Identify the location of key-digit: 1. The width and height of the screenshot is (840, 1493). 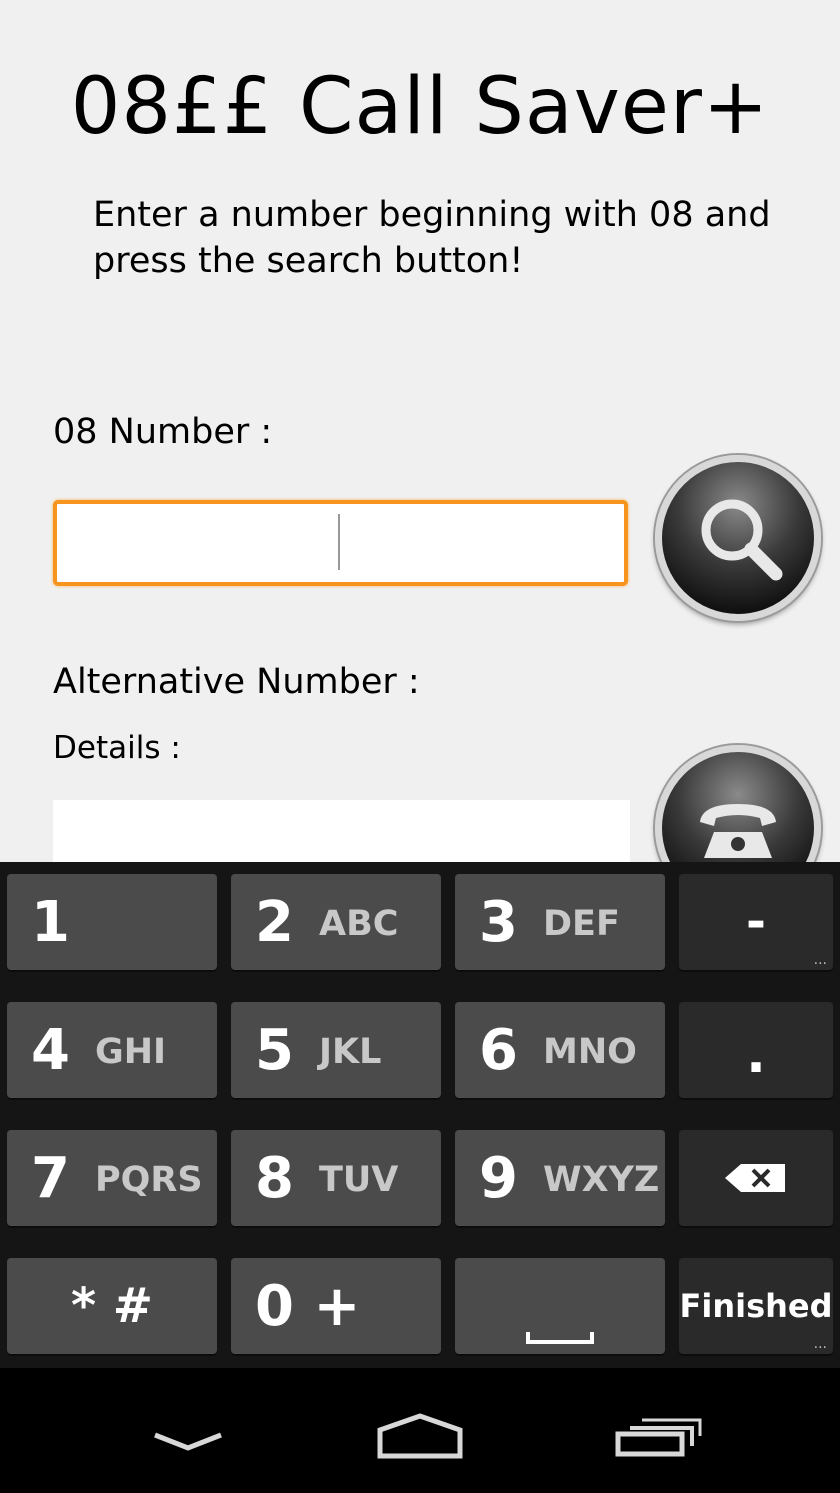
(50, 922).